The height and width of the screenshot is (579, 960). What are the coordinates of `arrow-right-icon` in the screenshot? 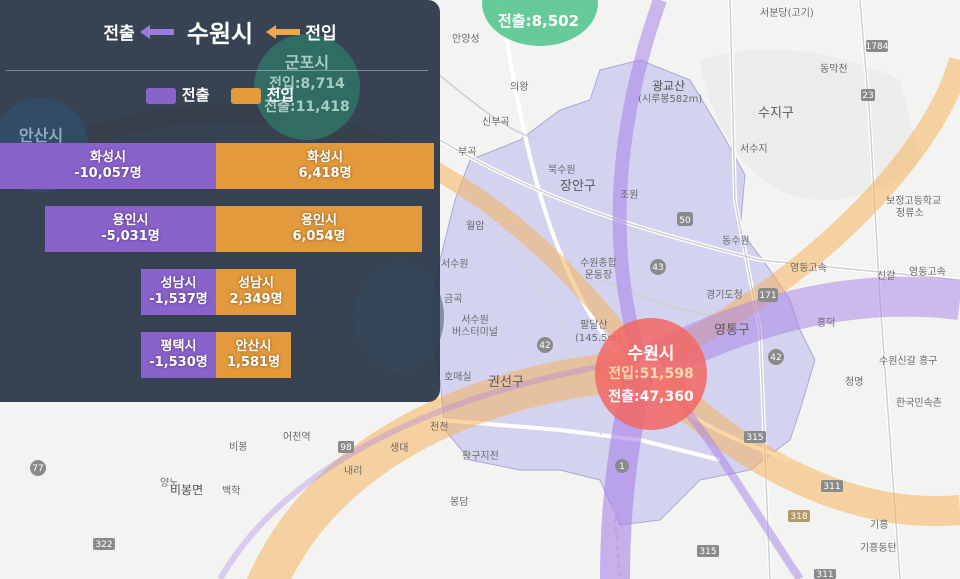 It's located at (283, 31).